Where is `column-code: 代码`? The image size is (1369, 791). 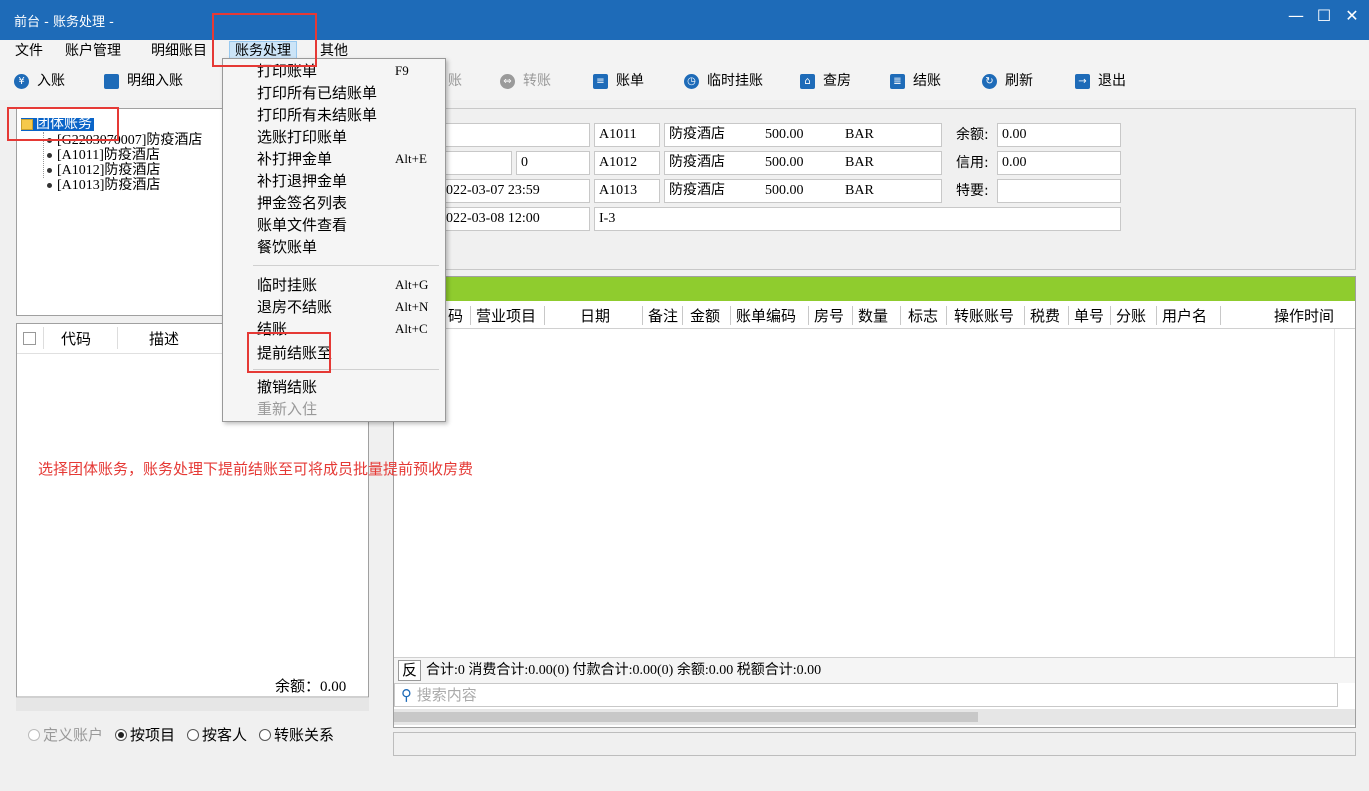
column-code: 代码 is located at coordinates (76, 338).